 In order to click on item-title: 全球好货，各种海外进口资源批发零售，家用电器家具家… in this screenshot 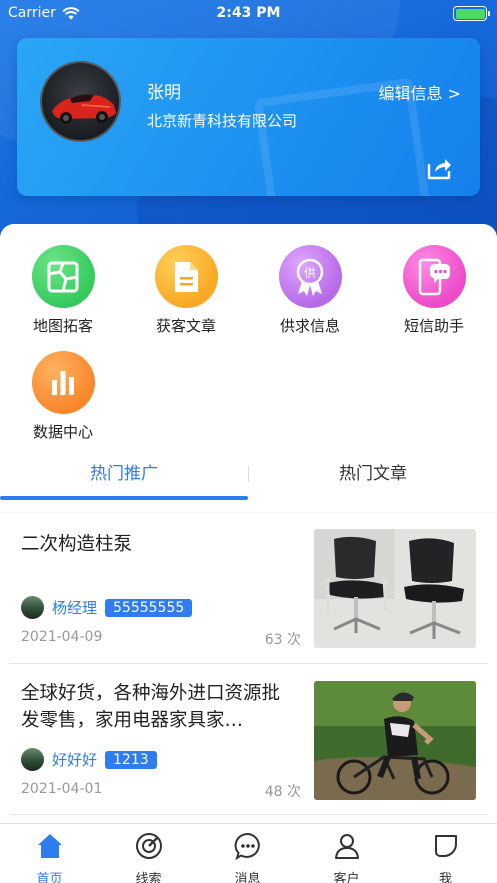, I will do `click(151, 707)`.